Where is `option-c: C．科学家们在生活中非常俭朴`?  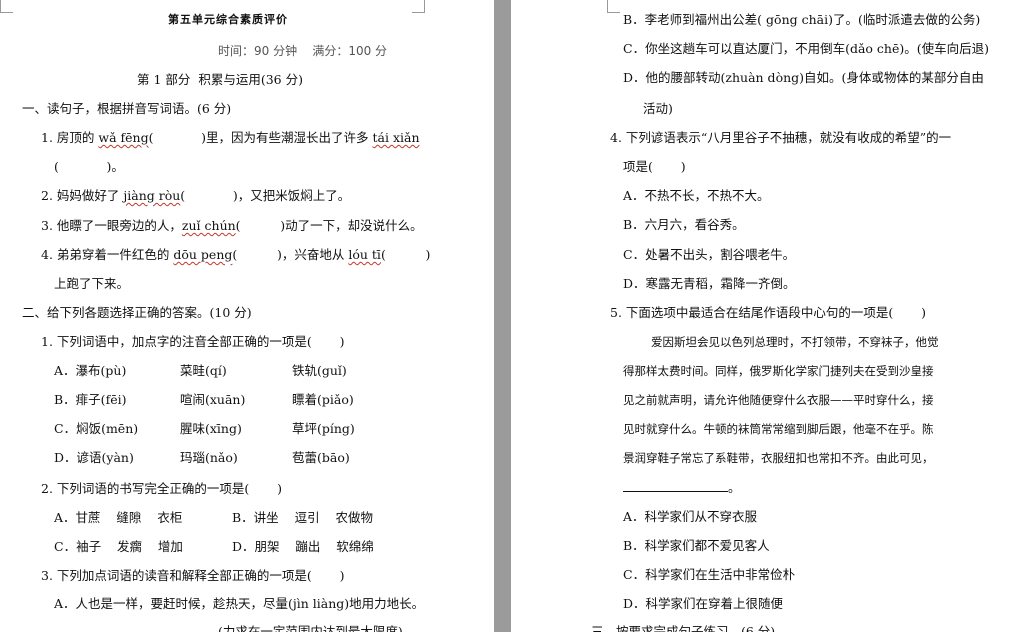 option-c: C．科学家们在生活中非常俭朴 is located at coordinates (709, 574).